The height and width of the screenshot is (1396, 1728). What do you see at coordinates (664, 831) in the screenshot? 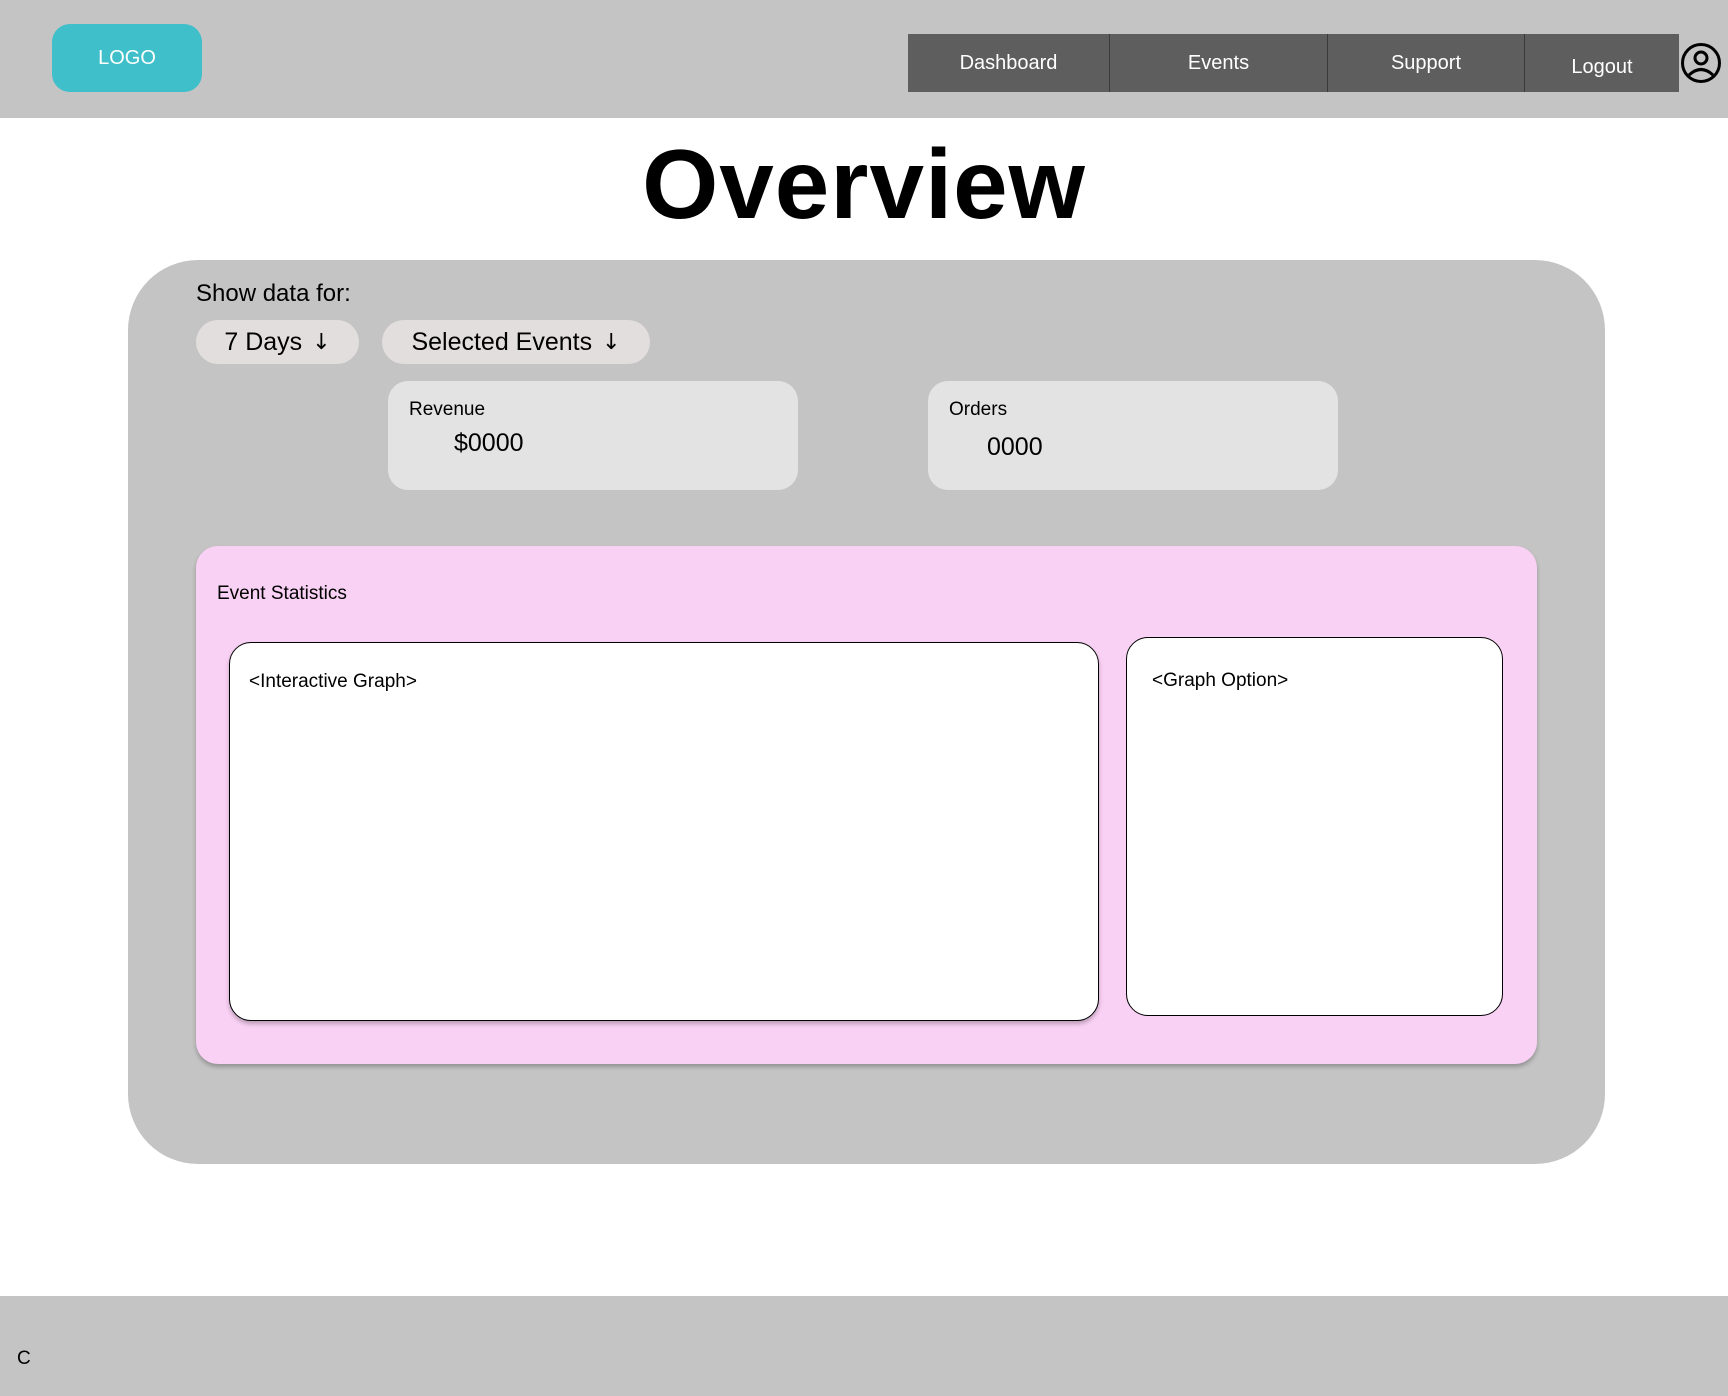
I see `interactive-graph: <Interactive Graph>` at bounding box center [664, 831].